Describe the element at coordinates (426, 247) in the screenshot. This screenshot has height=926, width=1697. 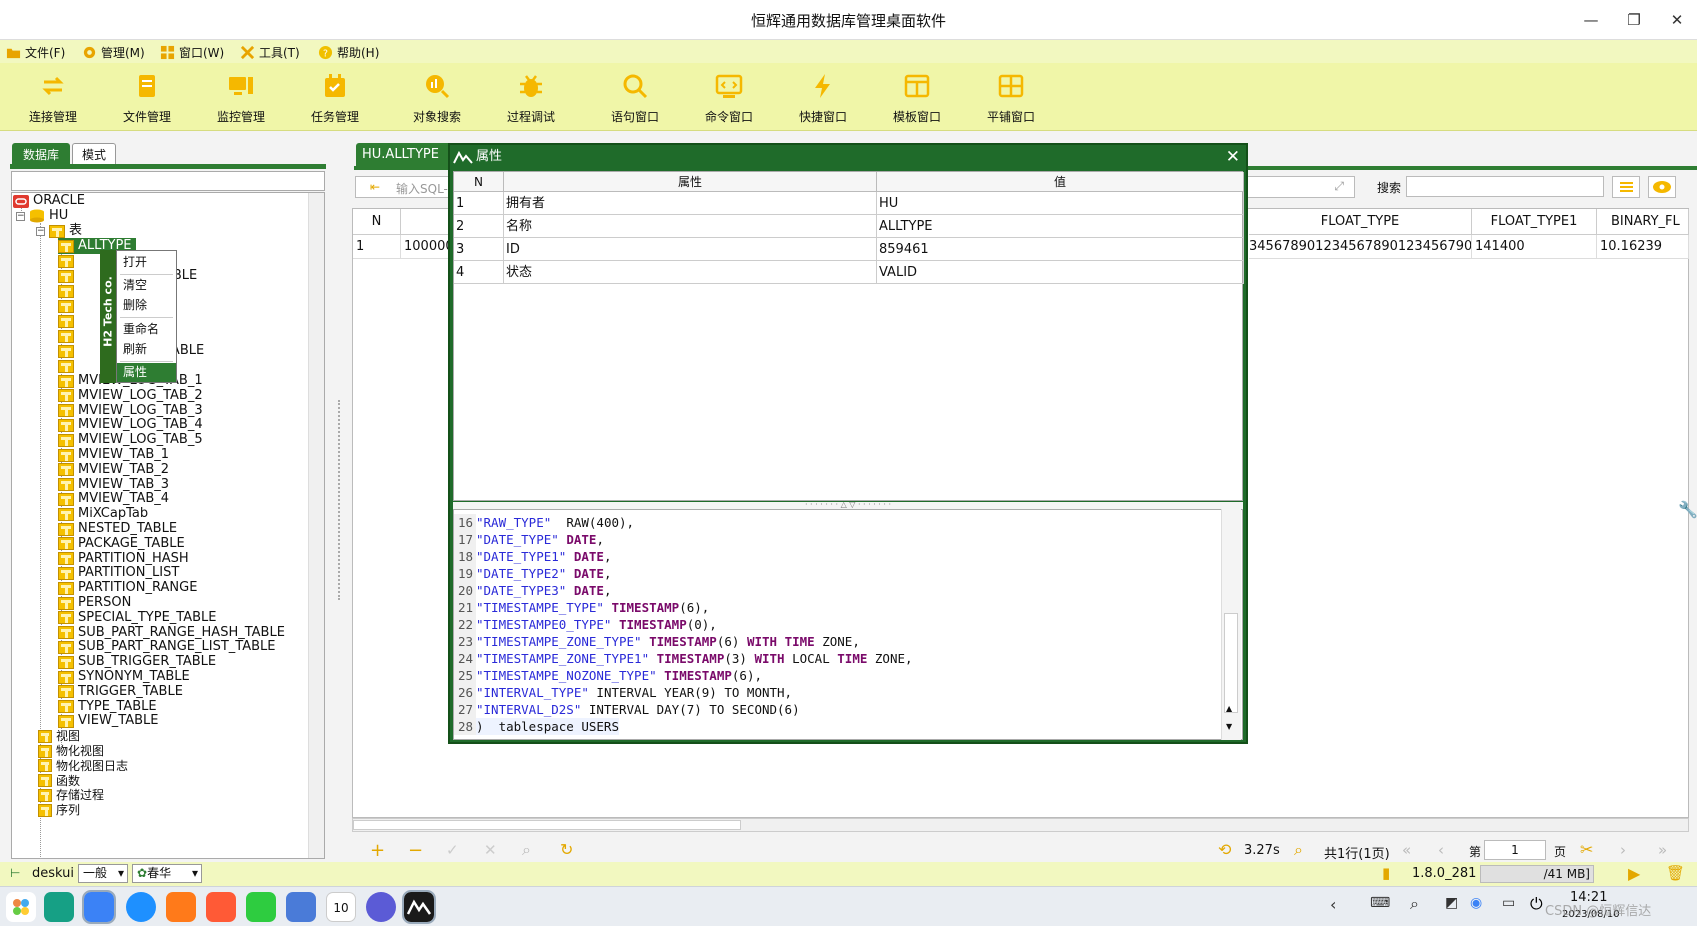
I see `table-cell: 100000` at that location.